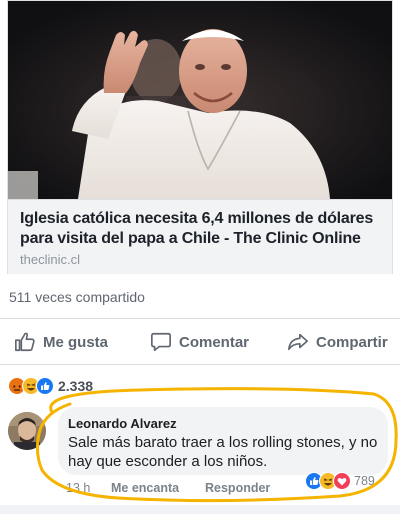 The height and width of the screenshot is (514, 400). Describe the element at coordinates (237, 488) in the screenshot. I see `comment-reply-link: Responder` at that location.